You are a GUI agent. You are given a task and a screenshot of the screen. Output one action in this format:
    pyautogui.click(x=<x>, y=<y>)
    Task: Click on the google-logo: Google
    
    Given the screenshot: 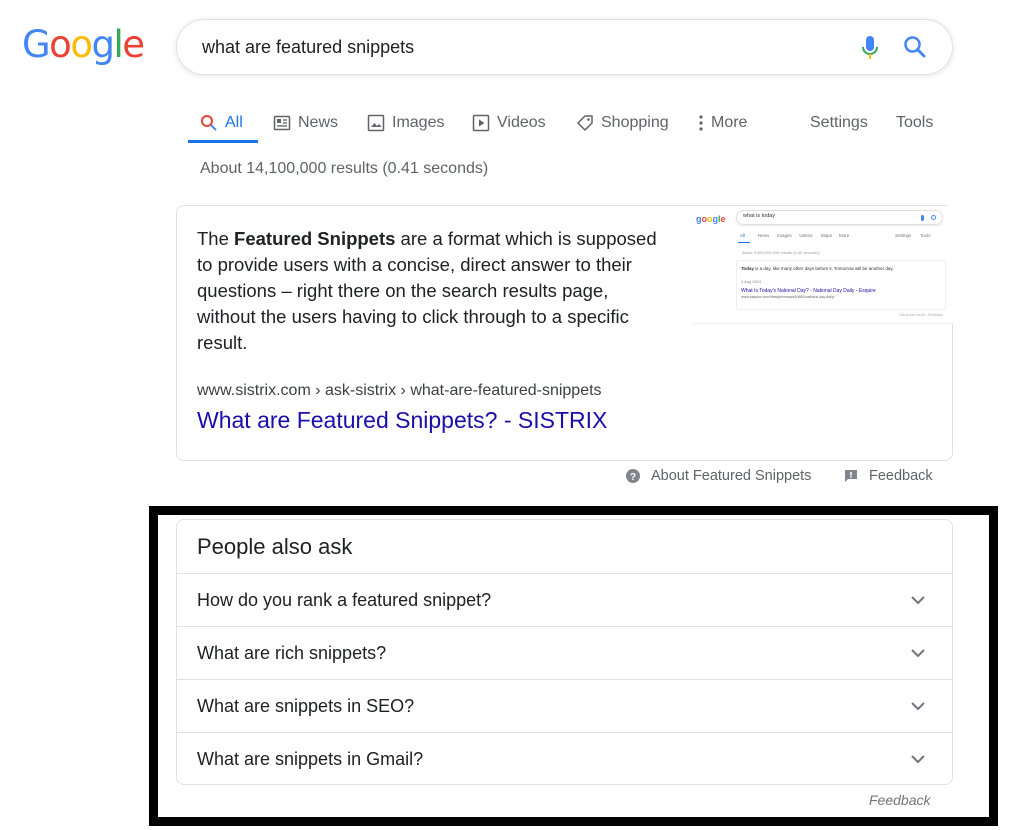 What is the action you would take?
    pyautogui.click(x=83, y=45)
    